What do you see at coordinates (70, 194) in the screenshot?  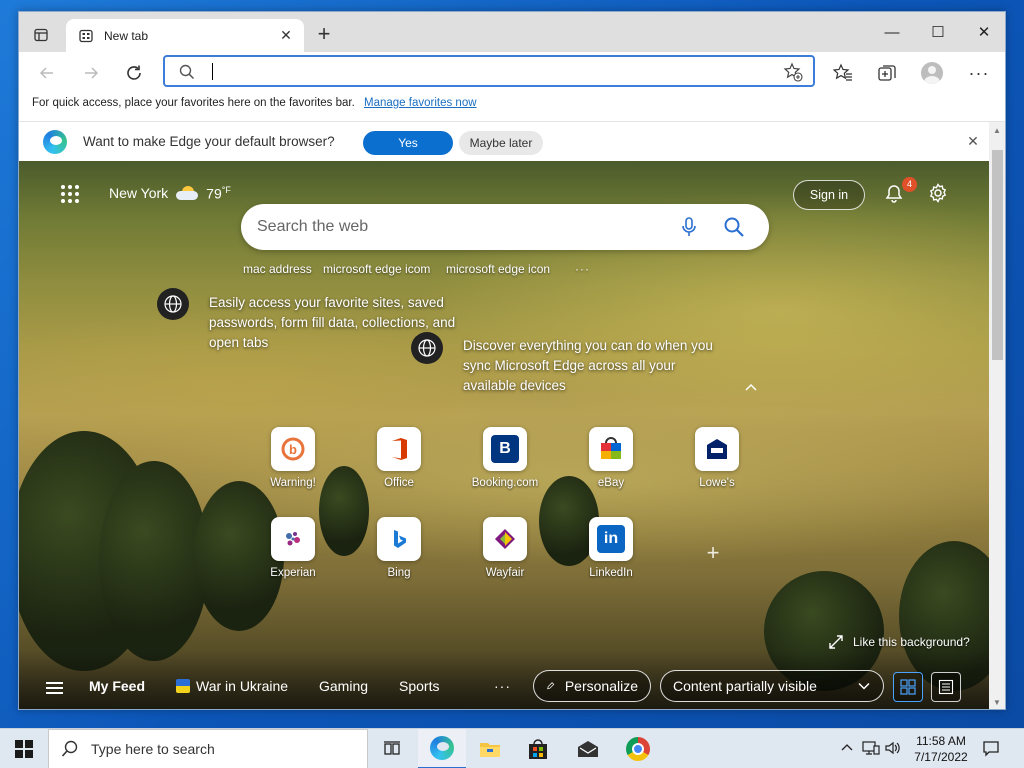 I see `app-launcher-icon` at bounding box center [70, 194].